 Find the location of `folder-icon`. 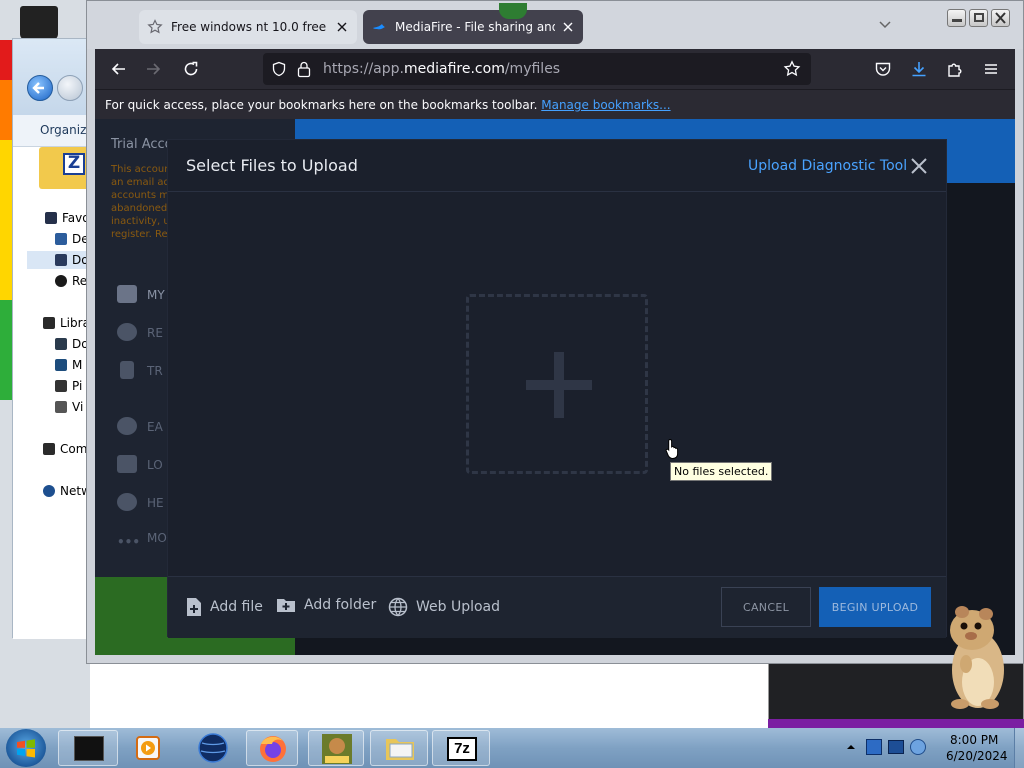

folder-icon is located at coordinates (400, 749).